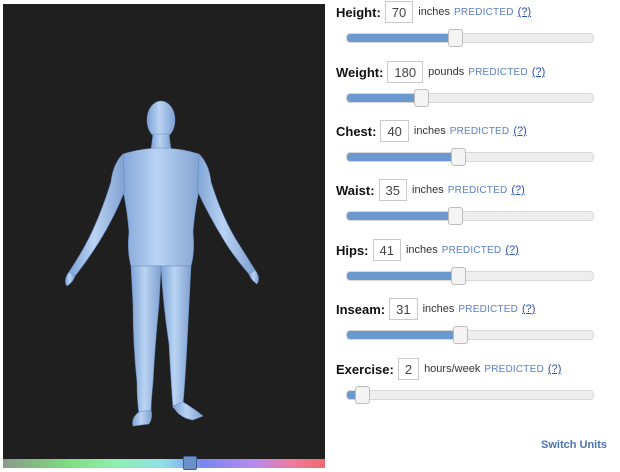 The width and height of the screenshot is (620, 472). I want to click on height-slider-thumb, so click(455, 38).